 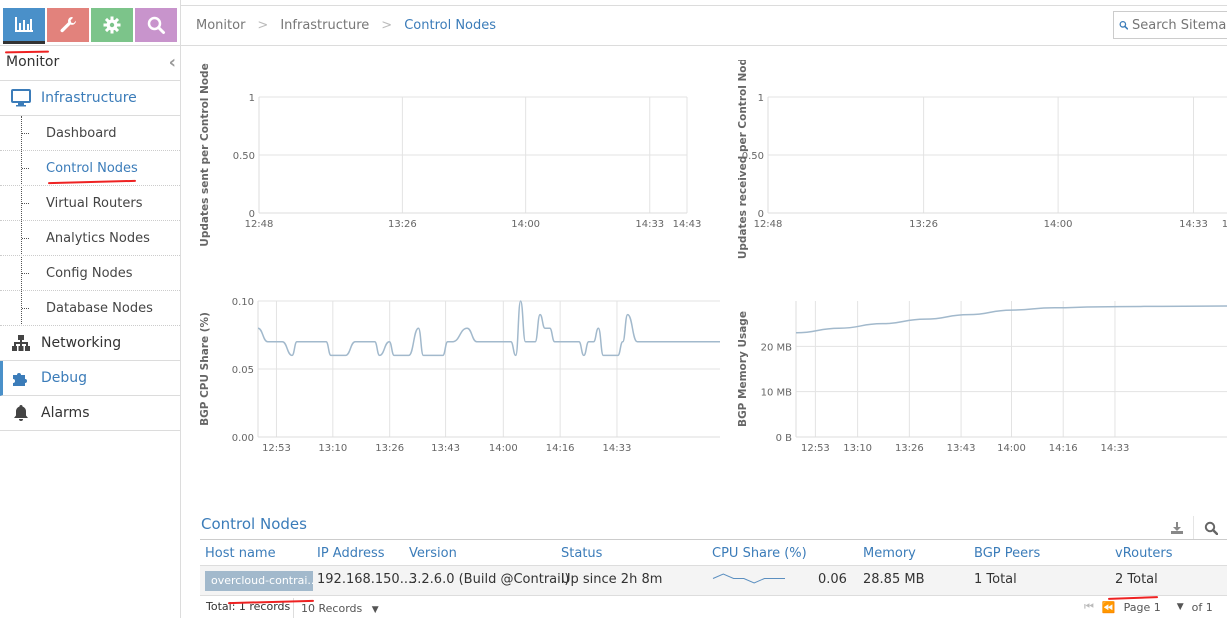 I want to click on y-axis-label: BGP CPU Share (%), so click(x=205, y=369).